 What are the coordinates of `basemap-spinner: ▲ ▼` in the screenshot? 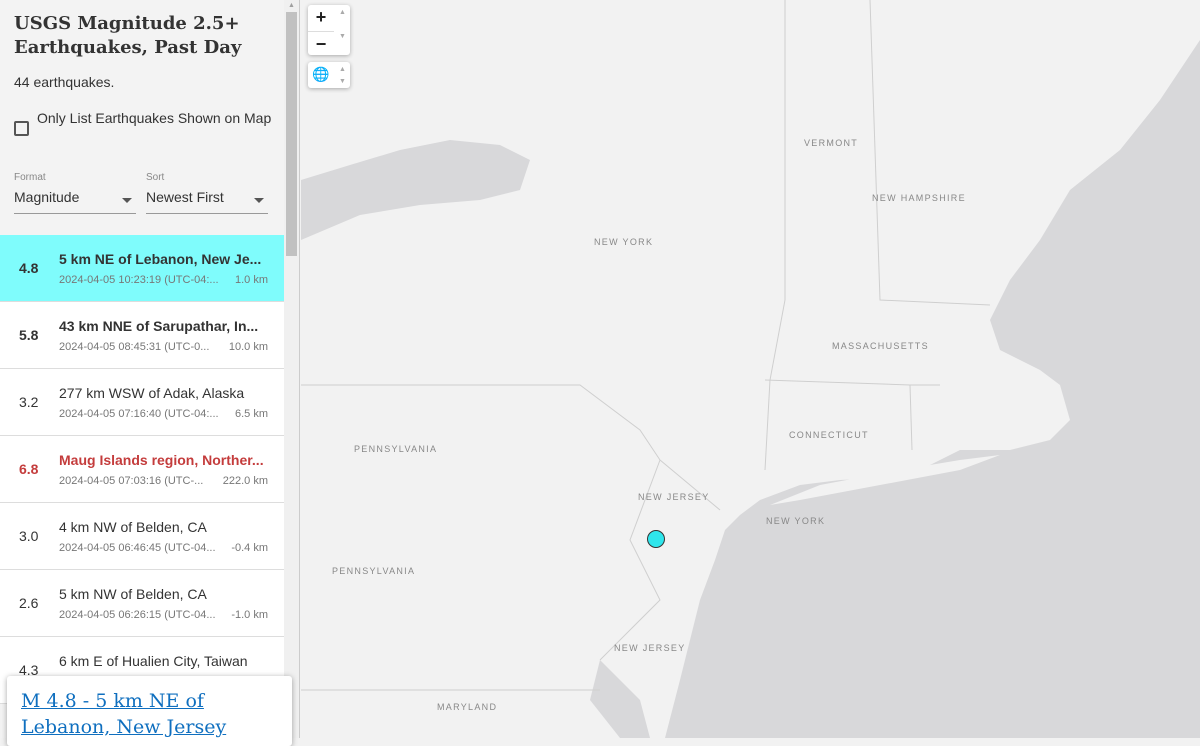 It's located at (342, 75).